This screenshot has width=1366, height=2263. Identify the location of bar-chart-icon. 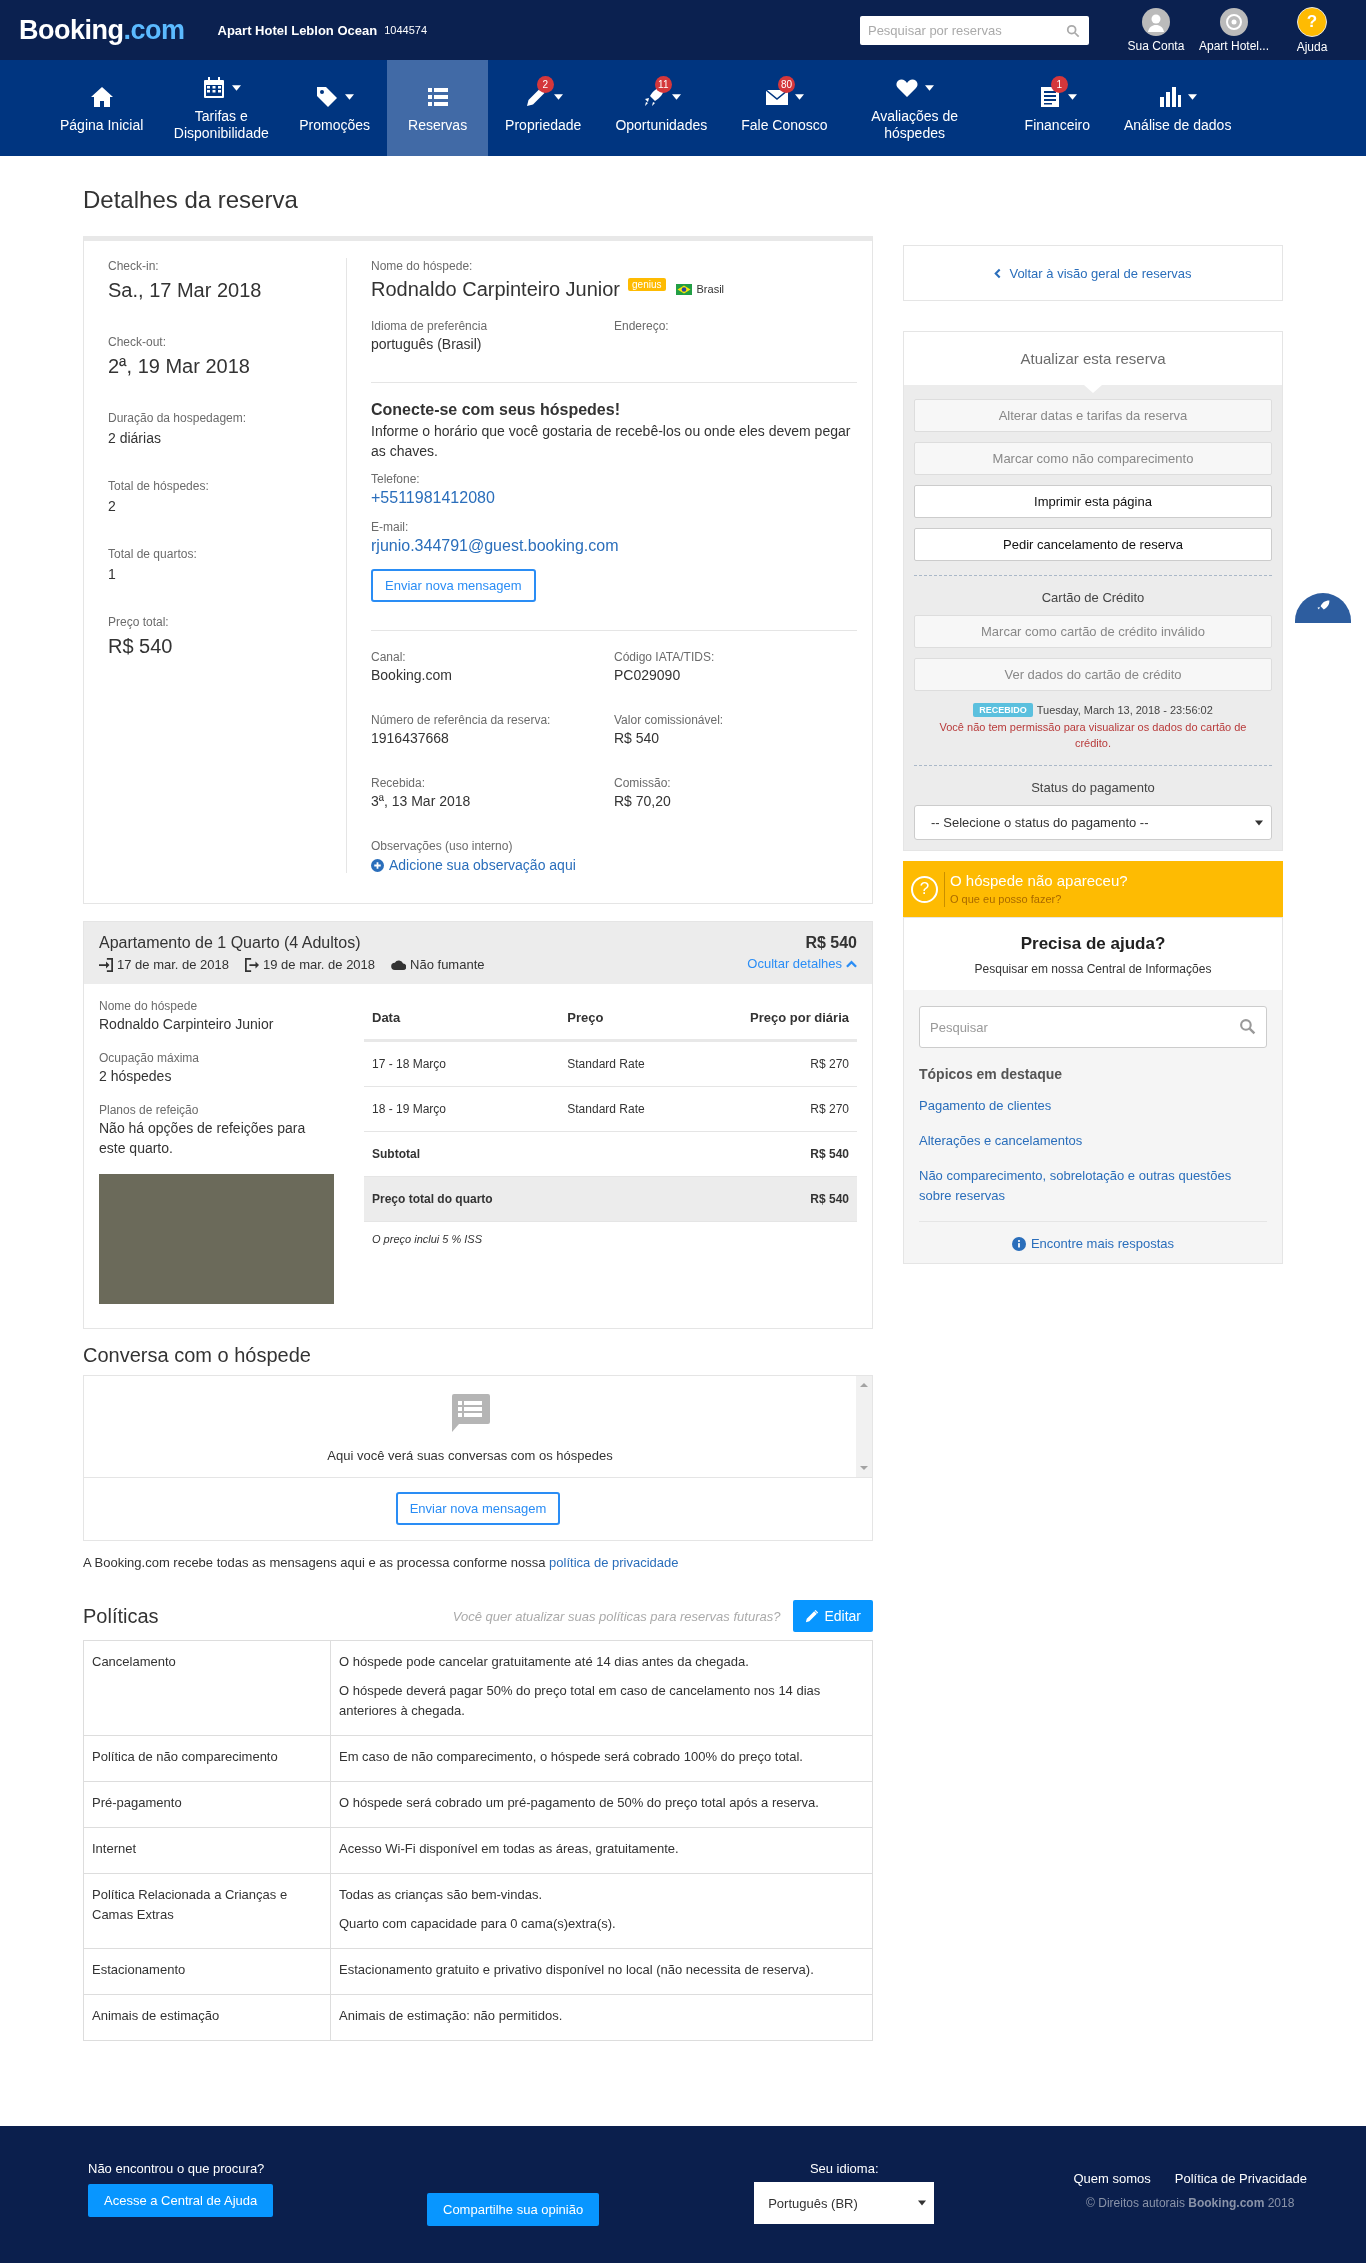
(1170, 96).